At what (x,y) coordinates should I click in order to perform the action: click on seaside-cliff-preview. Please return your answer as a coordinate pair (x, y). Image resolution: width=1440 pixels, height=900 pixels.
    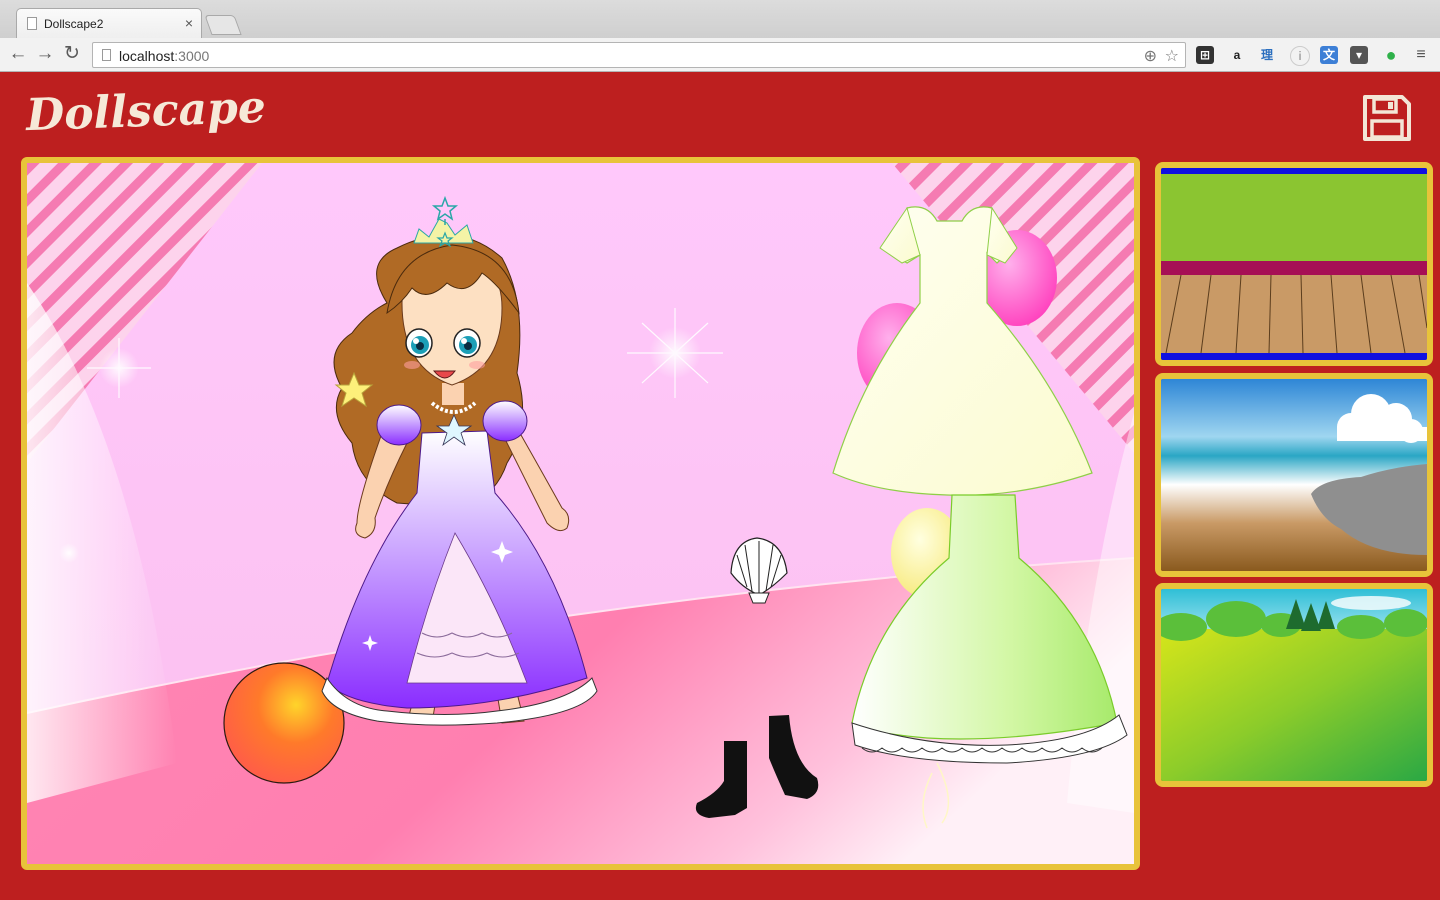
    Looking at the image, I should click on (1294, 475).